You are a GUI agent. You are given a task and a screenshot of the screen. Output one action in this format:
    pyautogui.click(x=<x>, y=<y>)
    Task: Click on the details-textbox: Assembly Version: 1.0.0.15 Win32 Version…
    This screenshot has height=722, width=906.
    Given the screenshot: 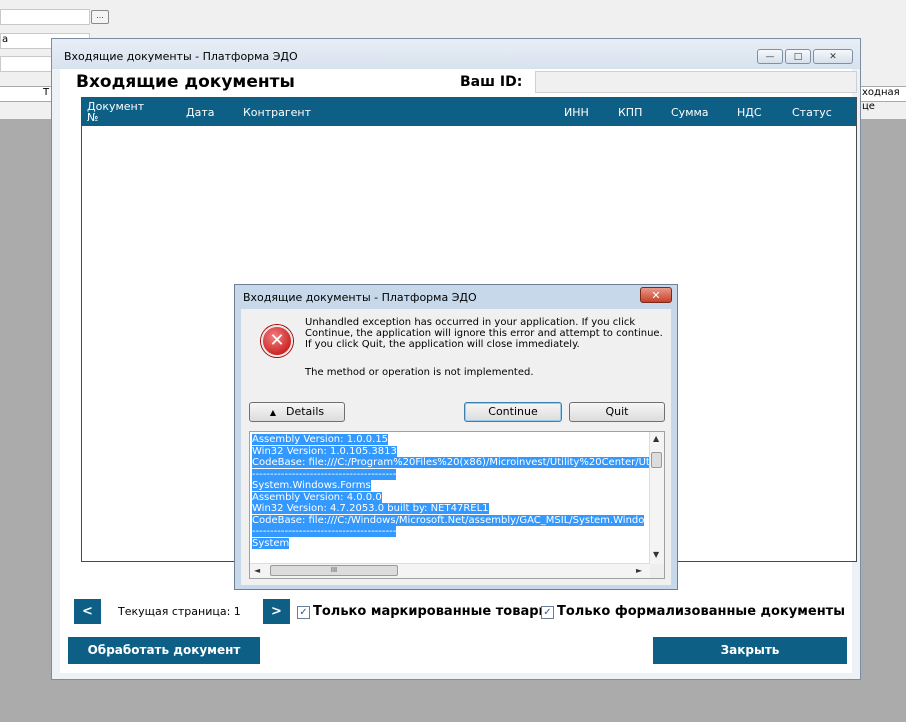 What is the action you would take?
    pyautogui.click(x=457, y=505)
    